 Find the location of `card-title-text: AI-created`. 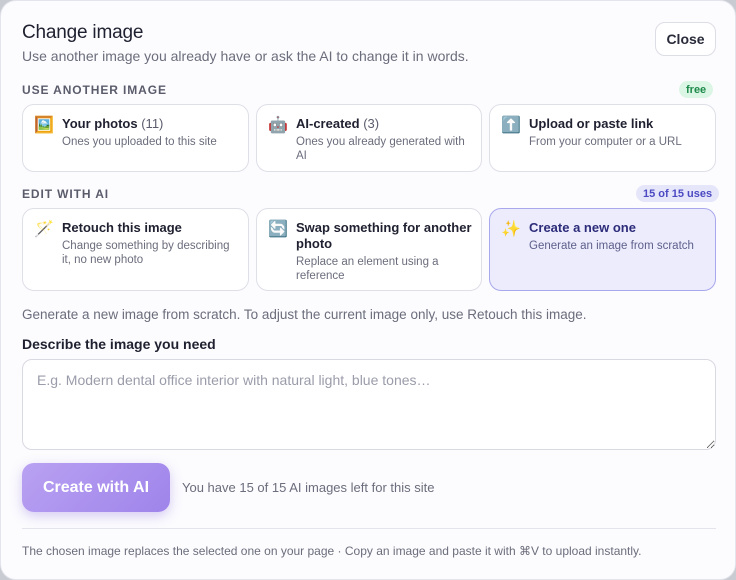

card-title-text: AI-created is located at coordinates (328, 123).